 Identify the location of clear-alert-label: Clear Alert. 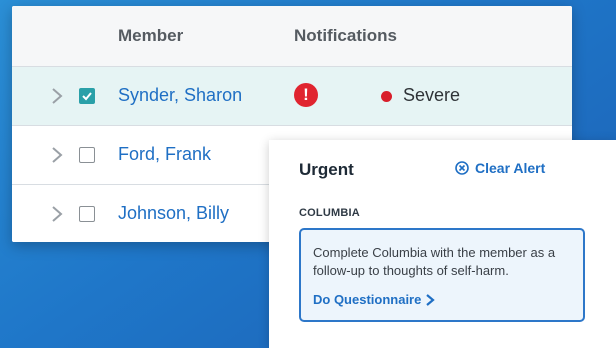
(510, 168).